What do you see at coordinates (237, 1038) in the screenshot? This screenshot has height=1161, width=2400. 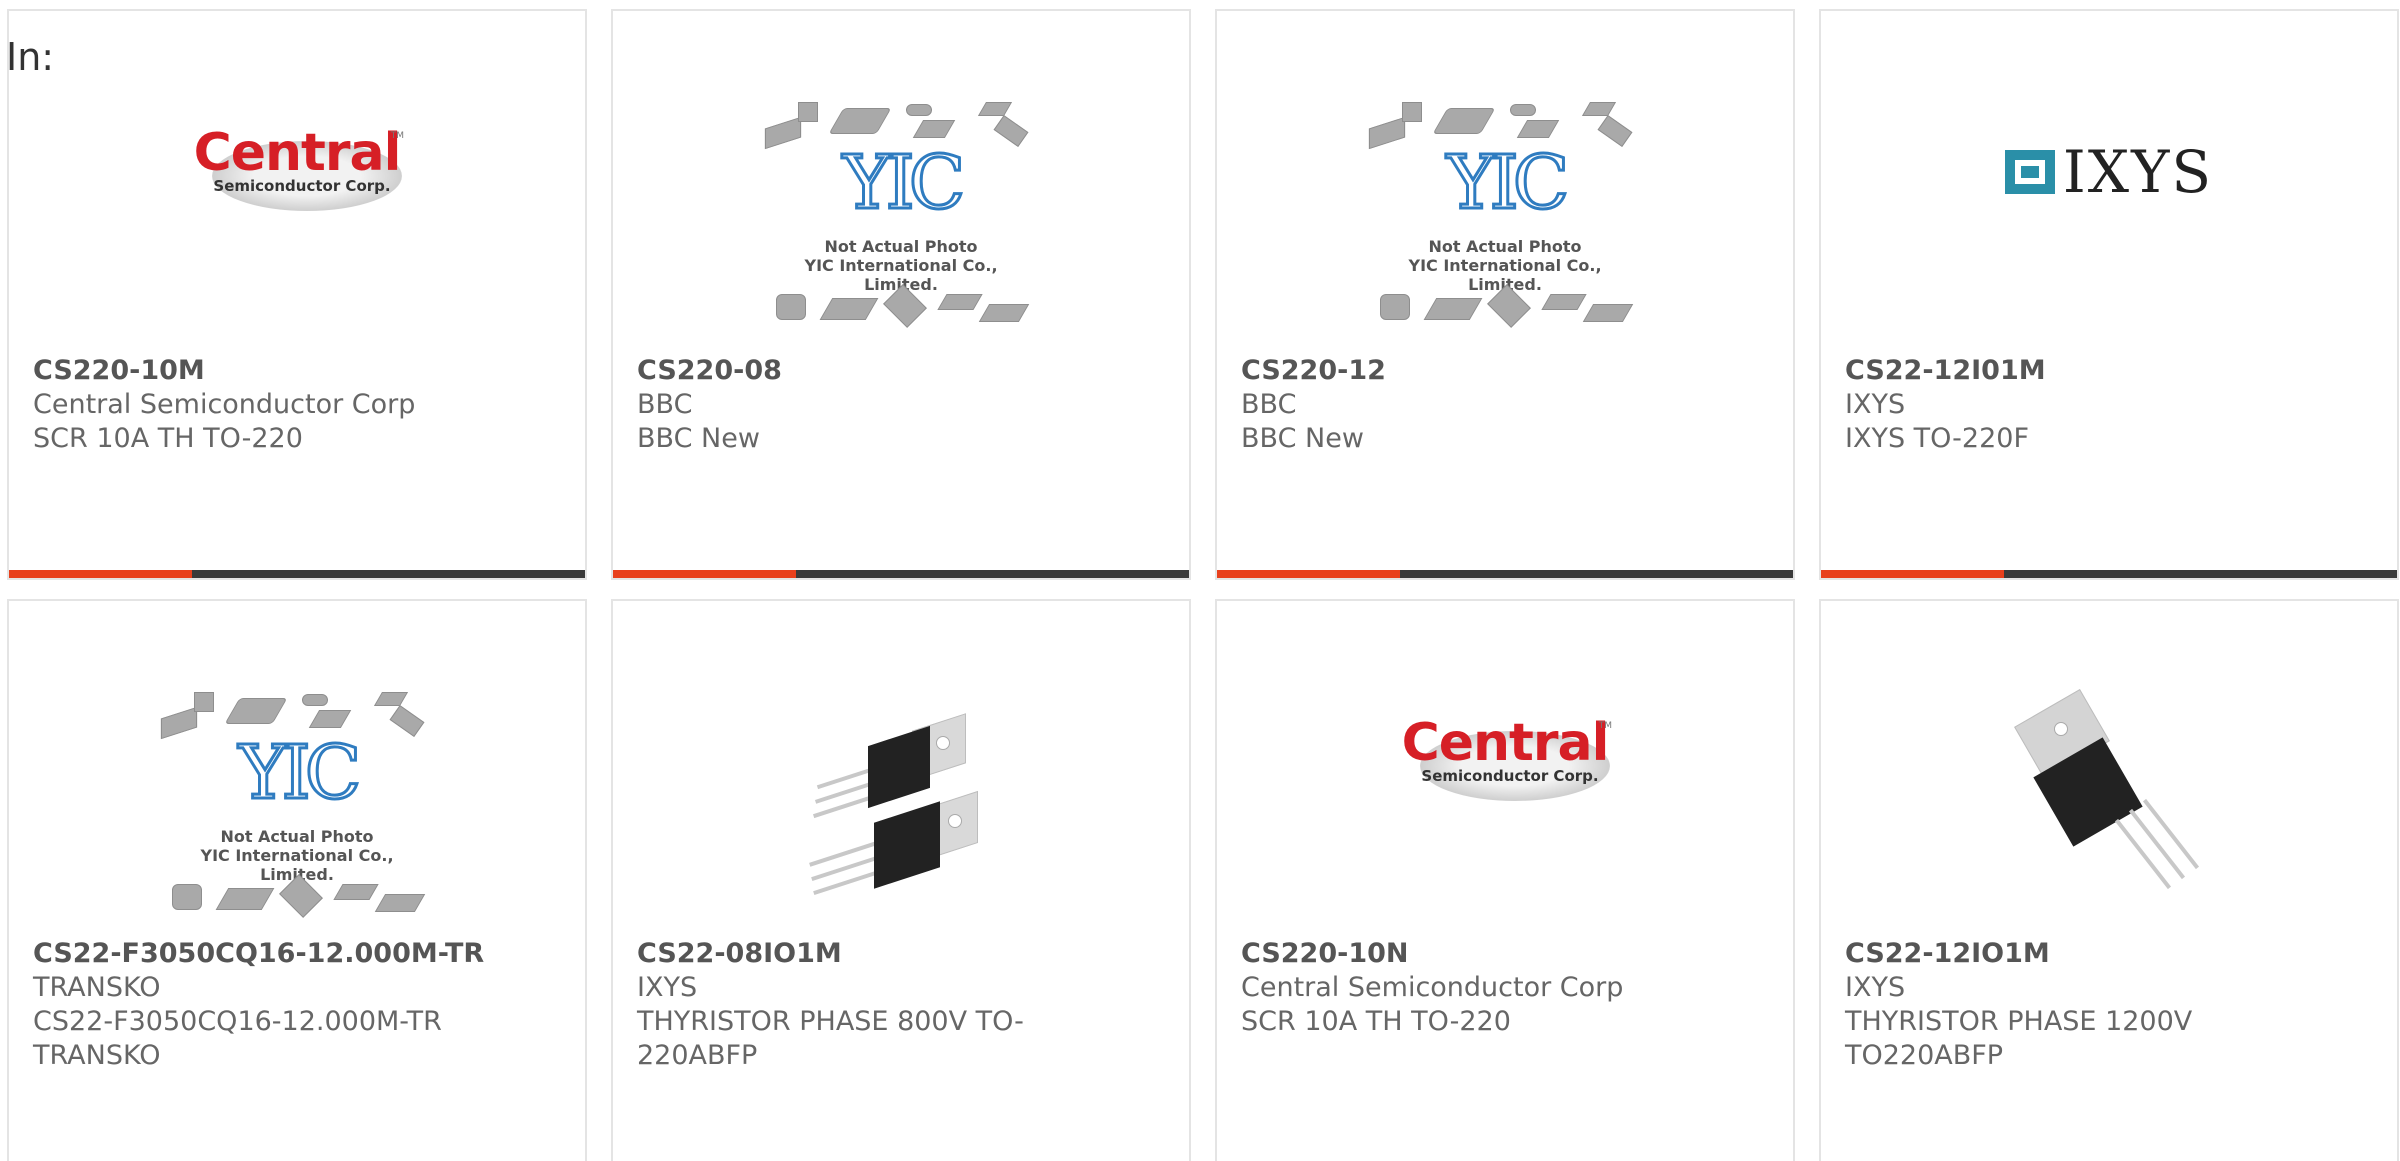 I see `description: CS22-F3050CQ16-12.000M-TR TRANSKO` at bounding box center [237, 1038].